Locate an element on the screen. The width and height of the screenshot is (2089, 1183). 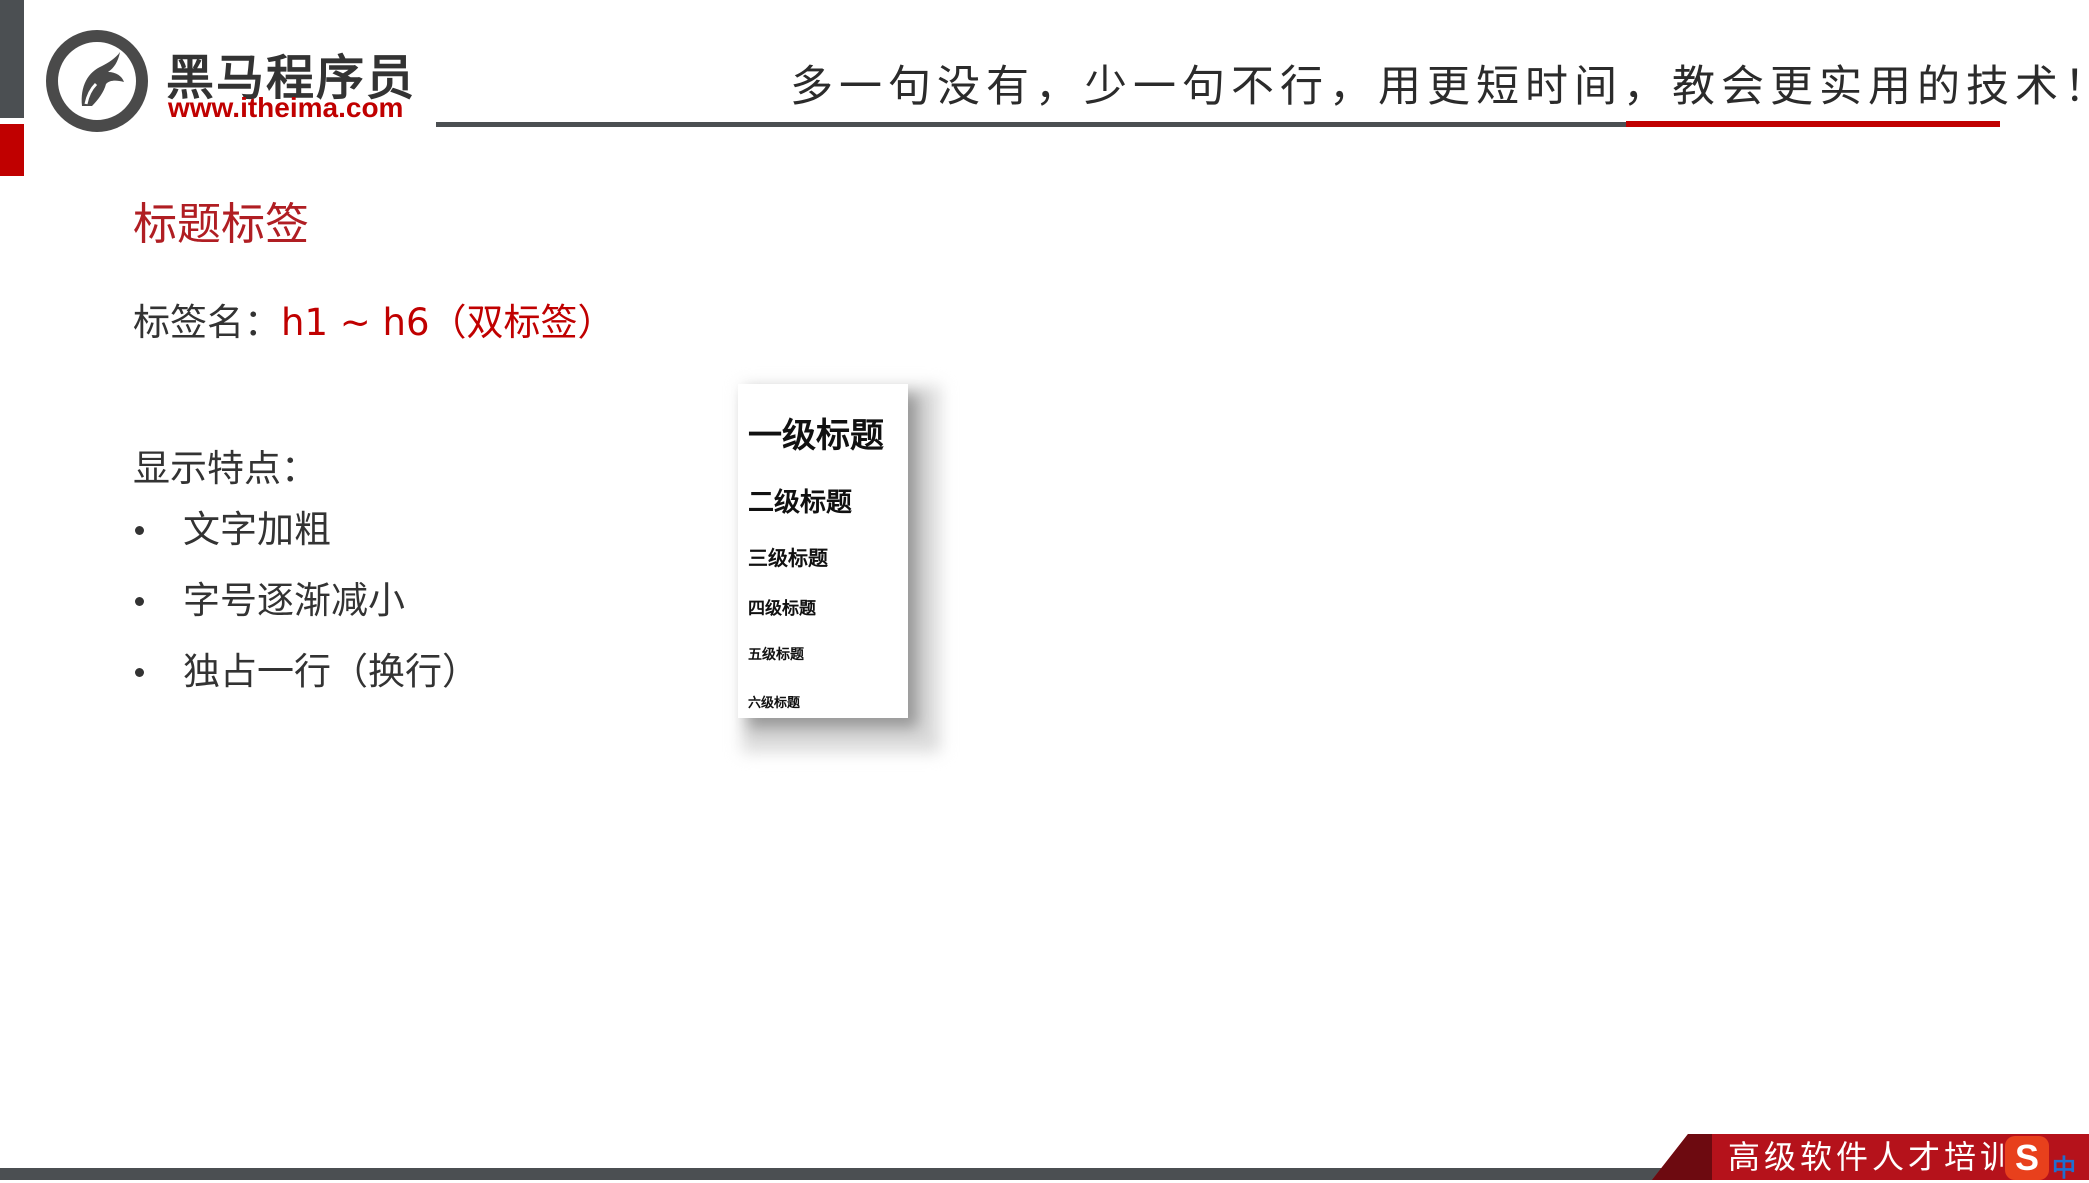
preview-h5: 五级标题 is located at coordinates (776, 655).